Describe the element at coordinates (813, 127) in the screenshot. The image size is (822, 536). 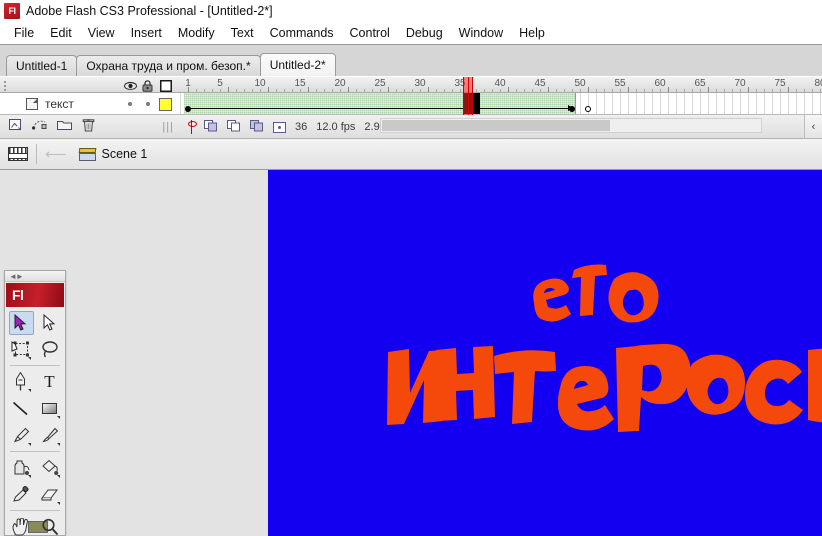
I see `timeline-collapse-button: ‹` at that location.